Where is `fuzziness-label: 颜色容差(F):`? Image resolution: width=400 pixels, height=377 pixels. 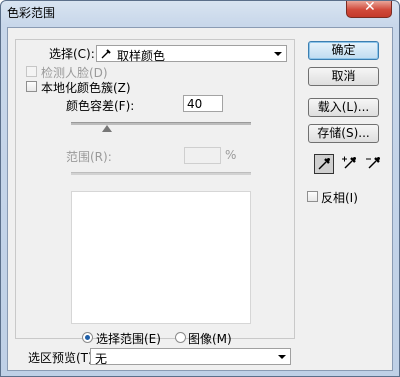
fuzziness-label: 颜色容差(F): is located at coordinates (100, 106).